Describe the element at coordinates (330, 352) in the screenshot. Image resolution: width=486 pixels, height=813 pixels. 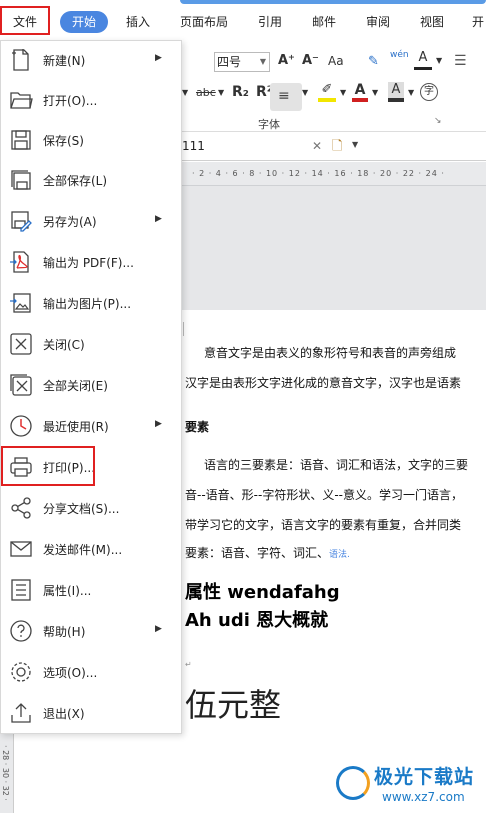
I see `paragraph-1: 意音文字是由表义的象形符号和表音的声旁组成` at that location.